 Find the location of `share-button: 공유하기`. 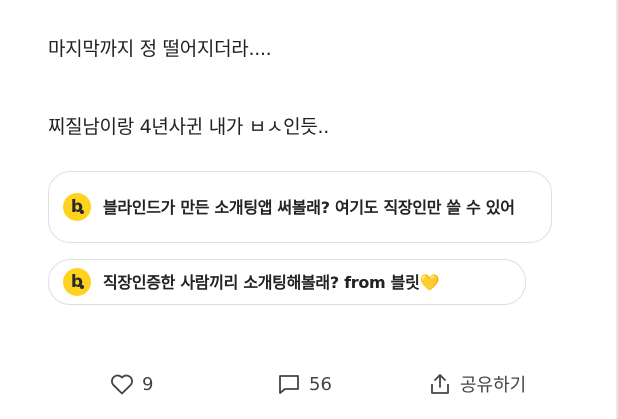

share-button: 공유하기 is located at coordinates (477, 384).